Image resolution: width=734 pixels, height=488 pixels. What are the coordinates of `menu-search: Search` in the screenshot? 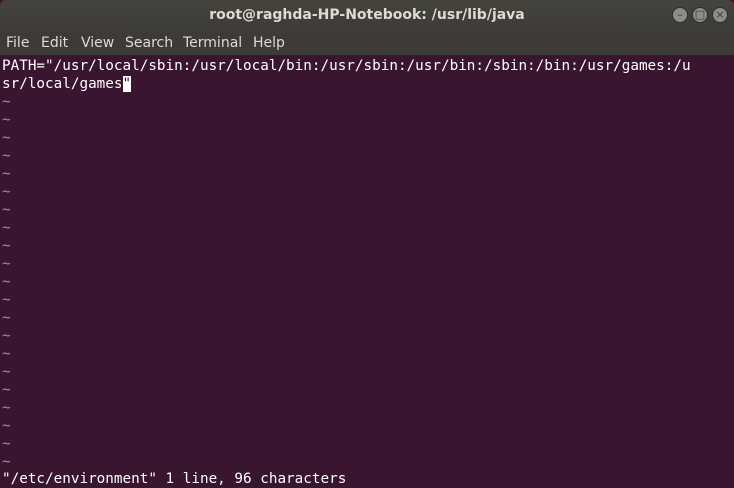 It's located at (149, 43).